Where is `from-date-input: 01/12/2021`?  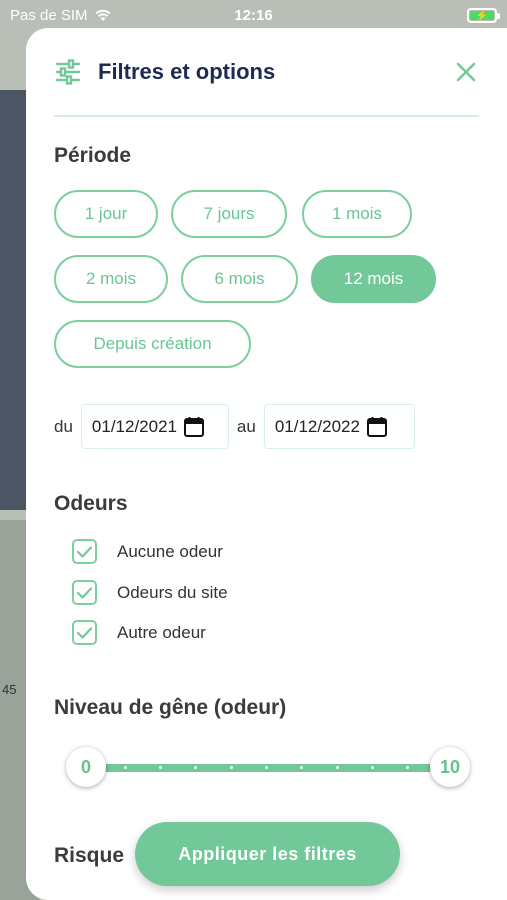 from-date-input: 01/12/2021 is located at coordinates (154, 426).